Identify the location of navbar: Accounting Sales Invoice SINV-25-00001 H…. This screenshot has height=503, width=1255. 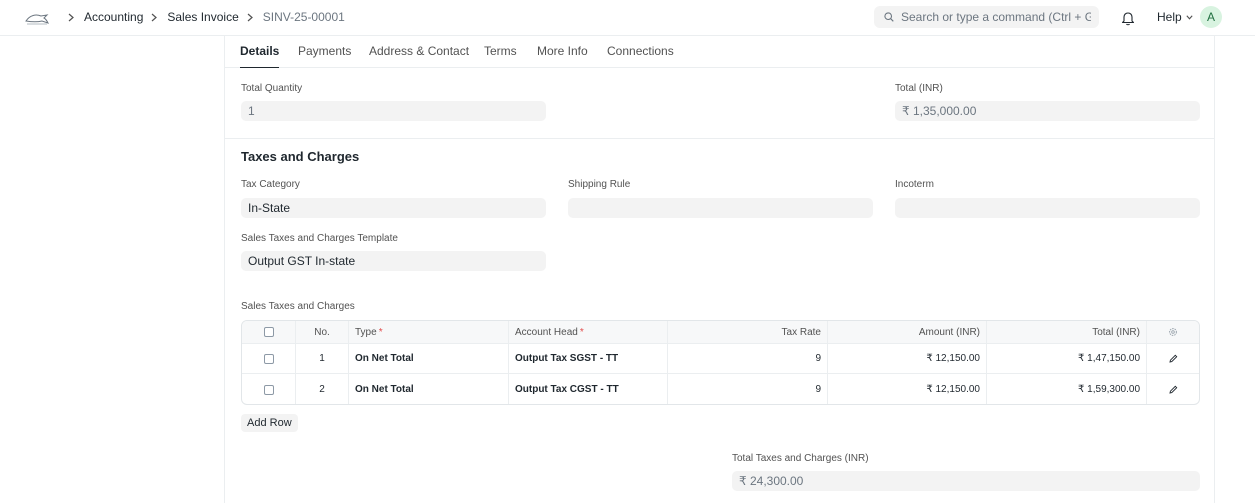
(627, 18).